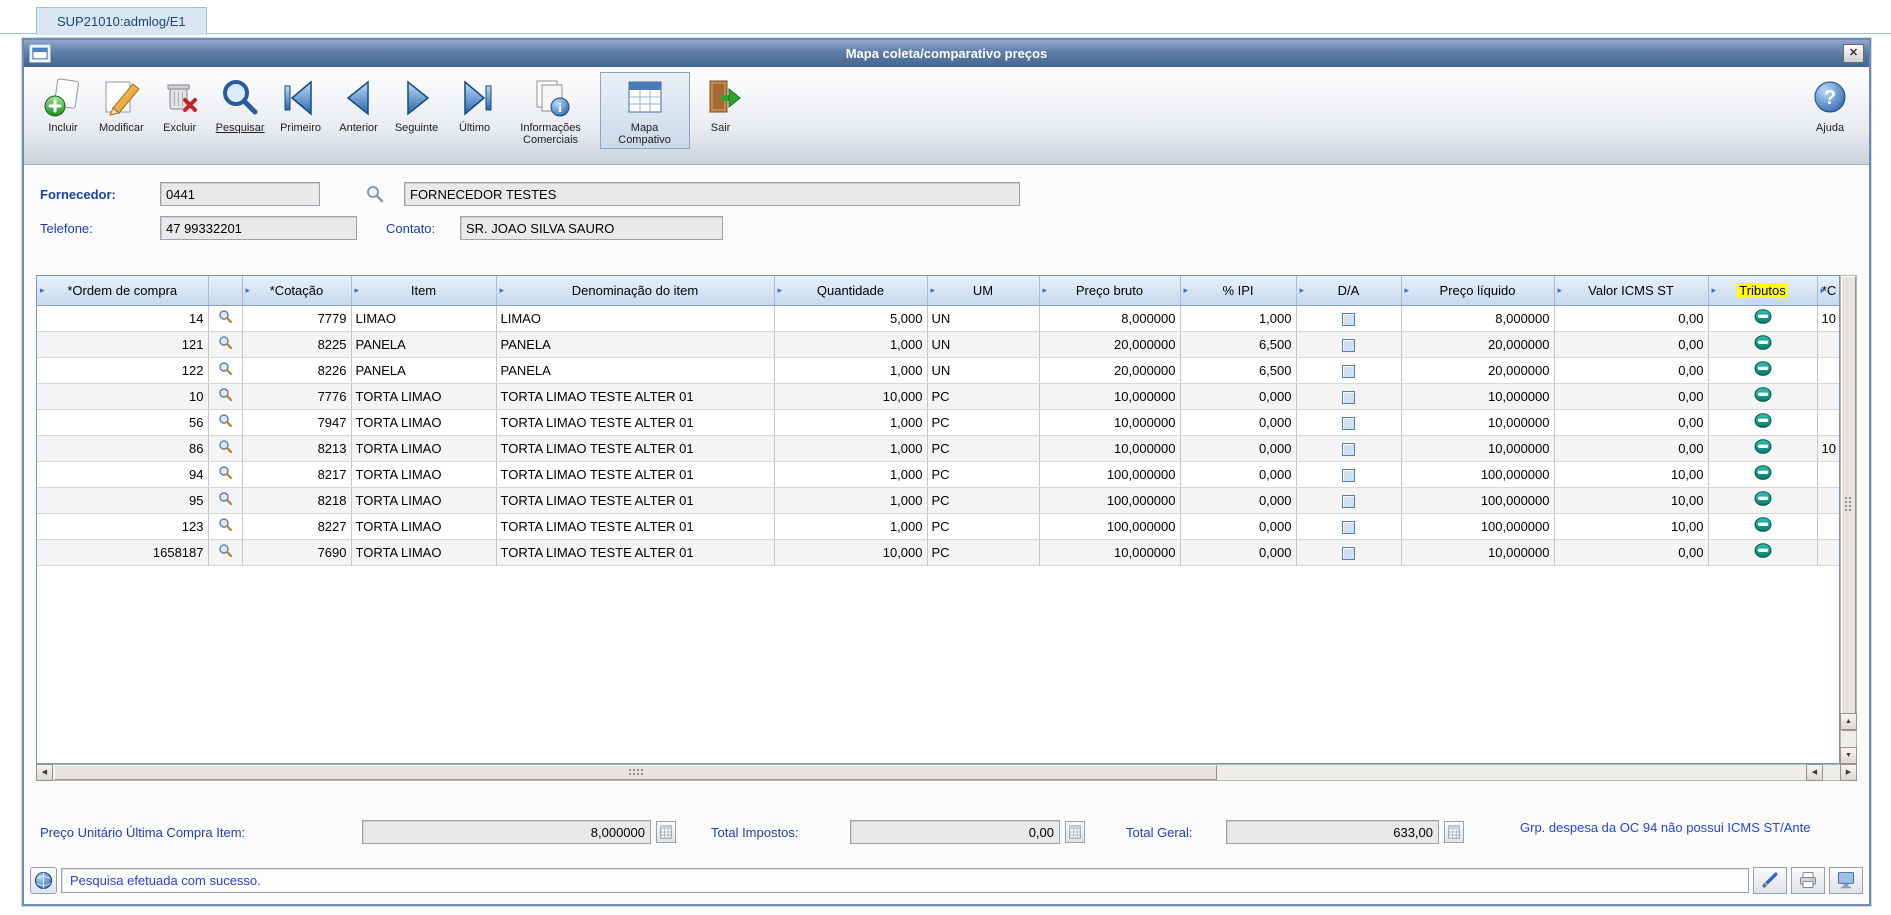 The image size is (1891, 915). Describe the element at coordinates (1828, 291) in the screenshot. I see `col-header-extra: ▸ *C` at that location.